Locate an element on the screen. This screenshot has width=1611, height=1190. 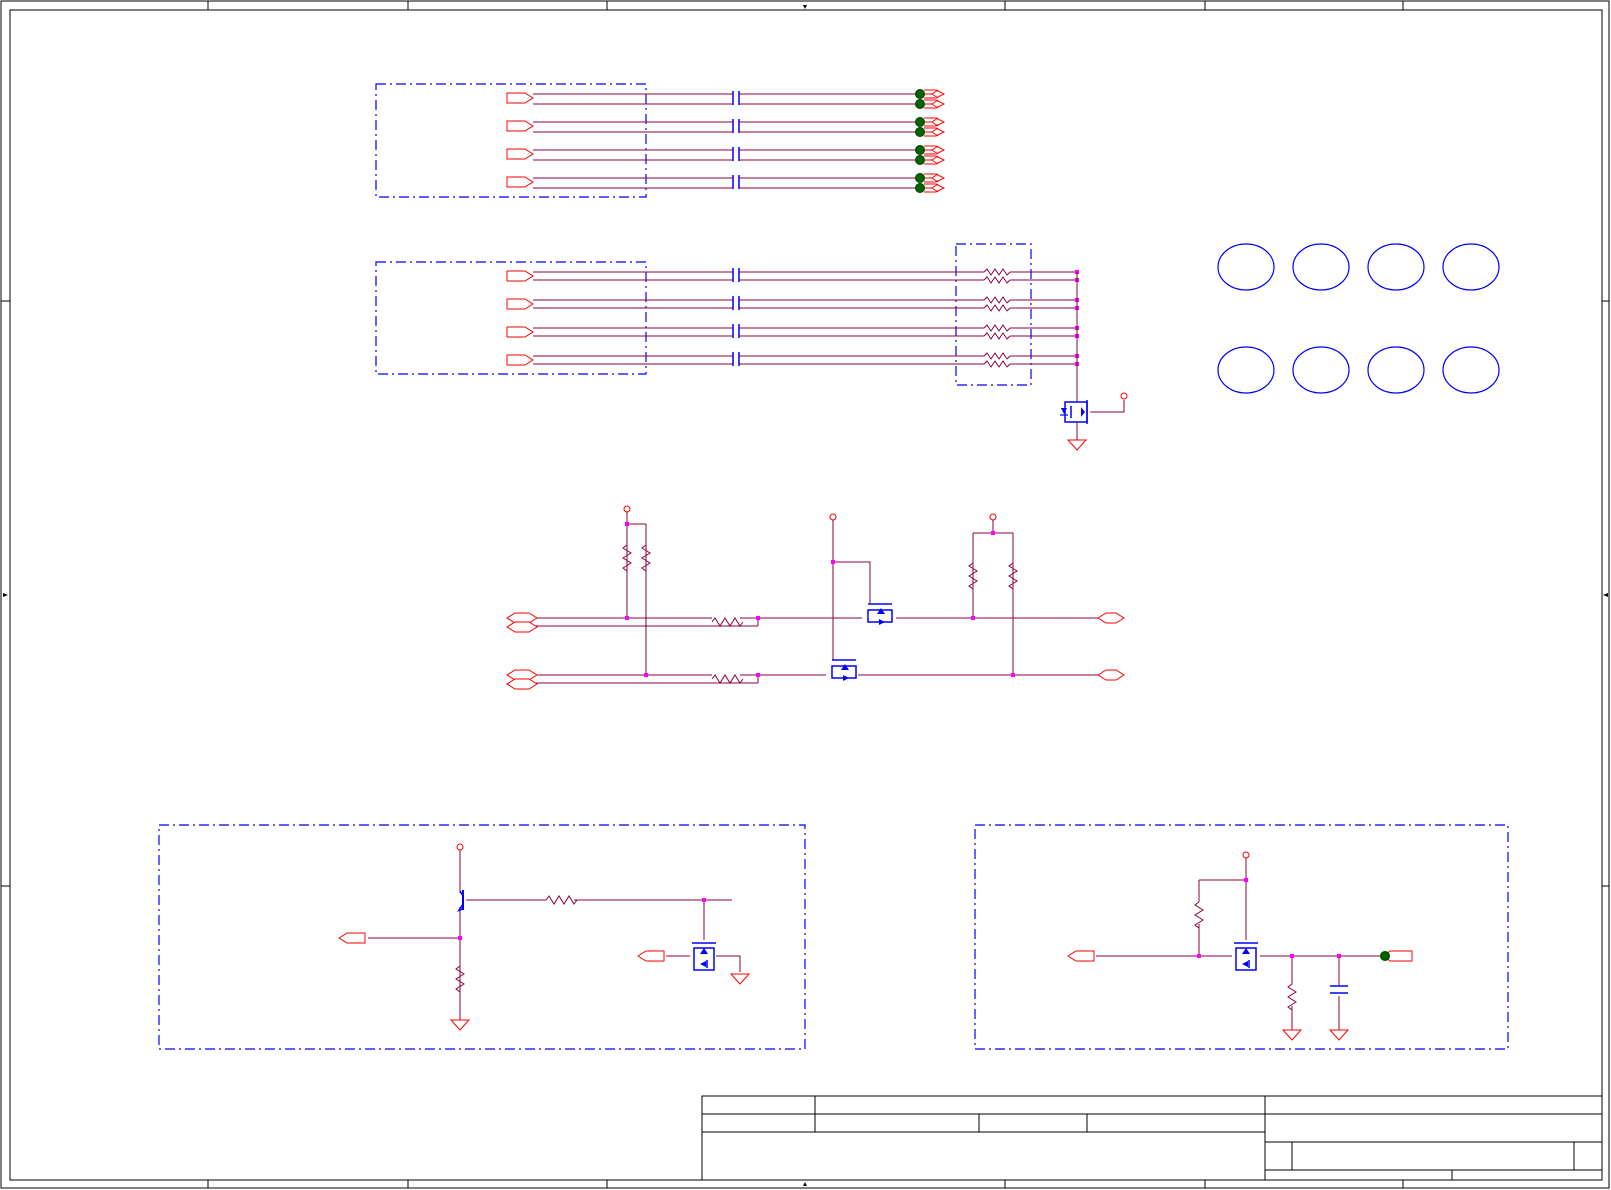
lower-left-driver-box is located at coordinates (482, 937).